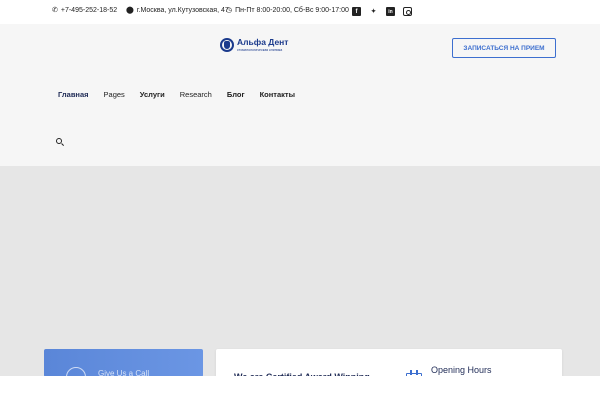  What do you see at coordinates (504, 48) in the screenshot?
I see `appointment-button: ЗАПИСАТЬСЯ НА ПРИЕМ` at bounding box center [504, 48].